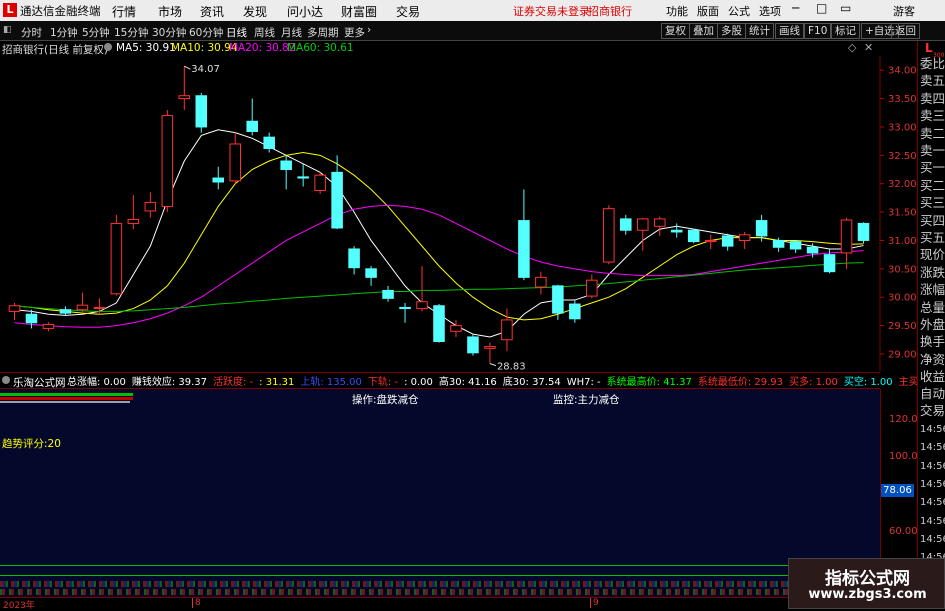  Describe the element at coordinates (291, 32) in the screenshot. I see `period-monthly: 月线` at that location.